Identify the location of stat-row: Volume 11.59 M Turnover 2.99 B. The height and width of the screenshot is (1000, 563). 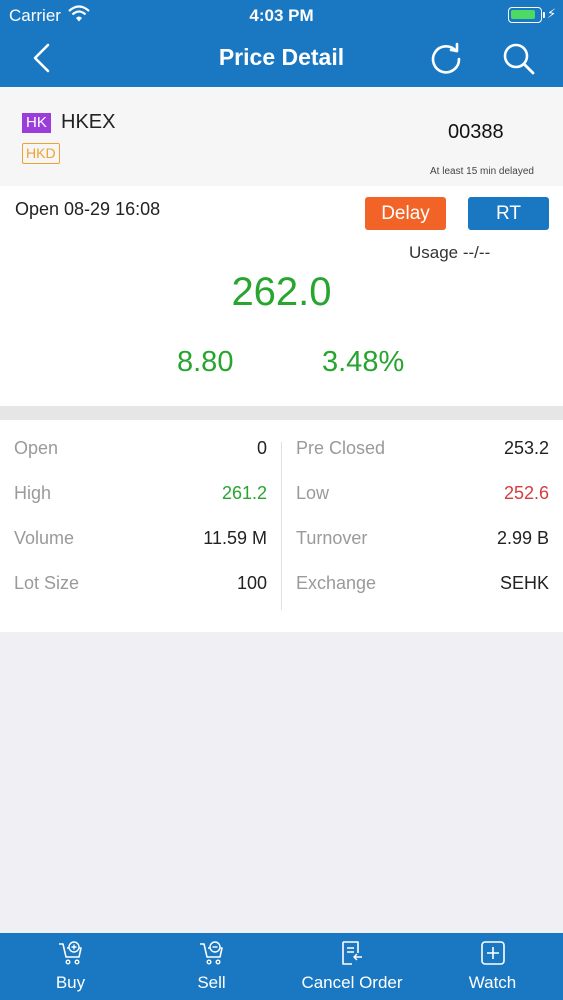
(281, 550).